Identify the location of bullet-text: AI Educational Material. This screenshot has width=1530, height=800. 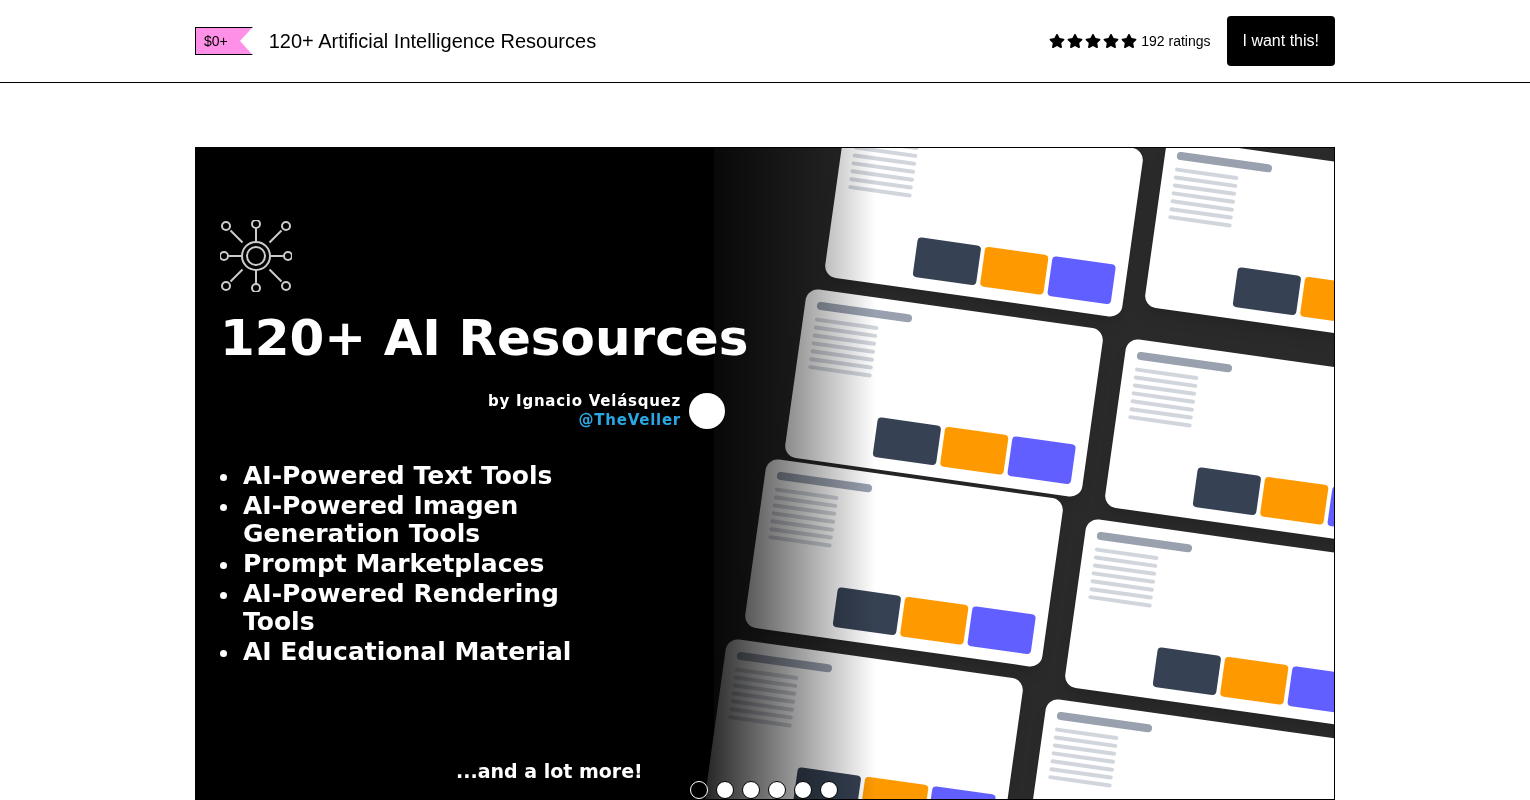
(407, 651).